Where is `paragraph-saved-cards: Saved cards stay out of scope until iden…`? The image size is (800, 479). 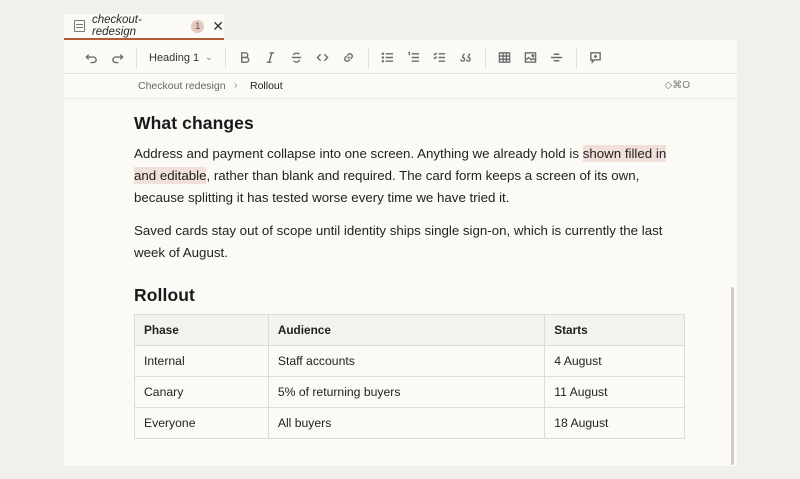 paragraph-saved-cards: Saved cards stay out of scope until iden… is located at coordinates (398, 241).